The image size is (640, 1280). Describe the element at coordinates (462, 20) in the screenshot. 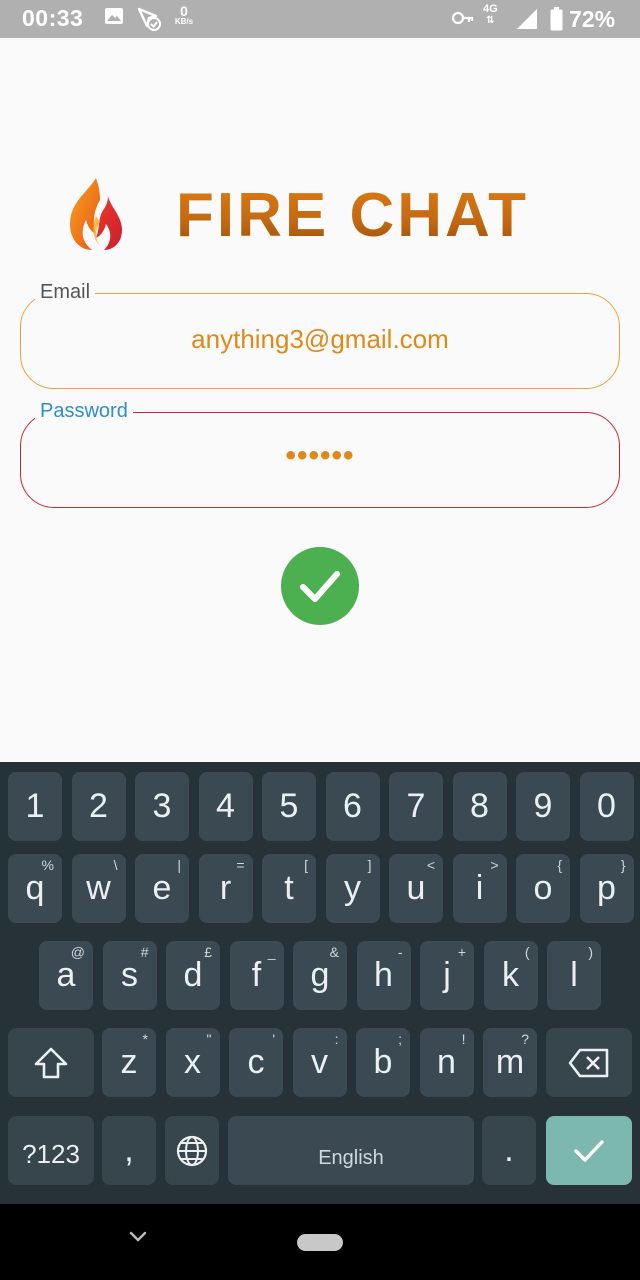

I see `key-icon` at that location.